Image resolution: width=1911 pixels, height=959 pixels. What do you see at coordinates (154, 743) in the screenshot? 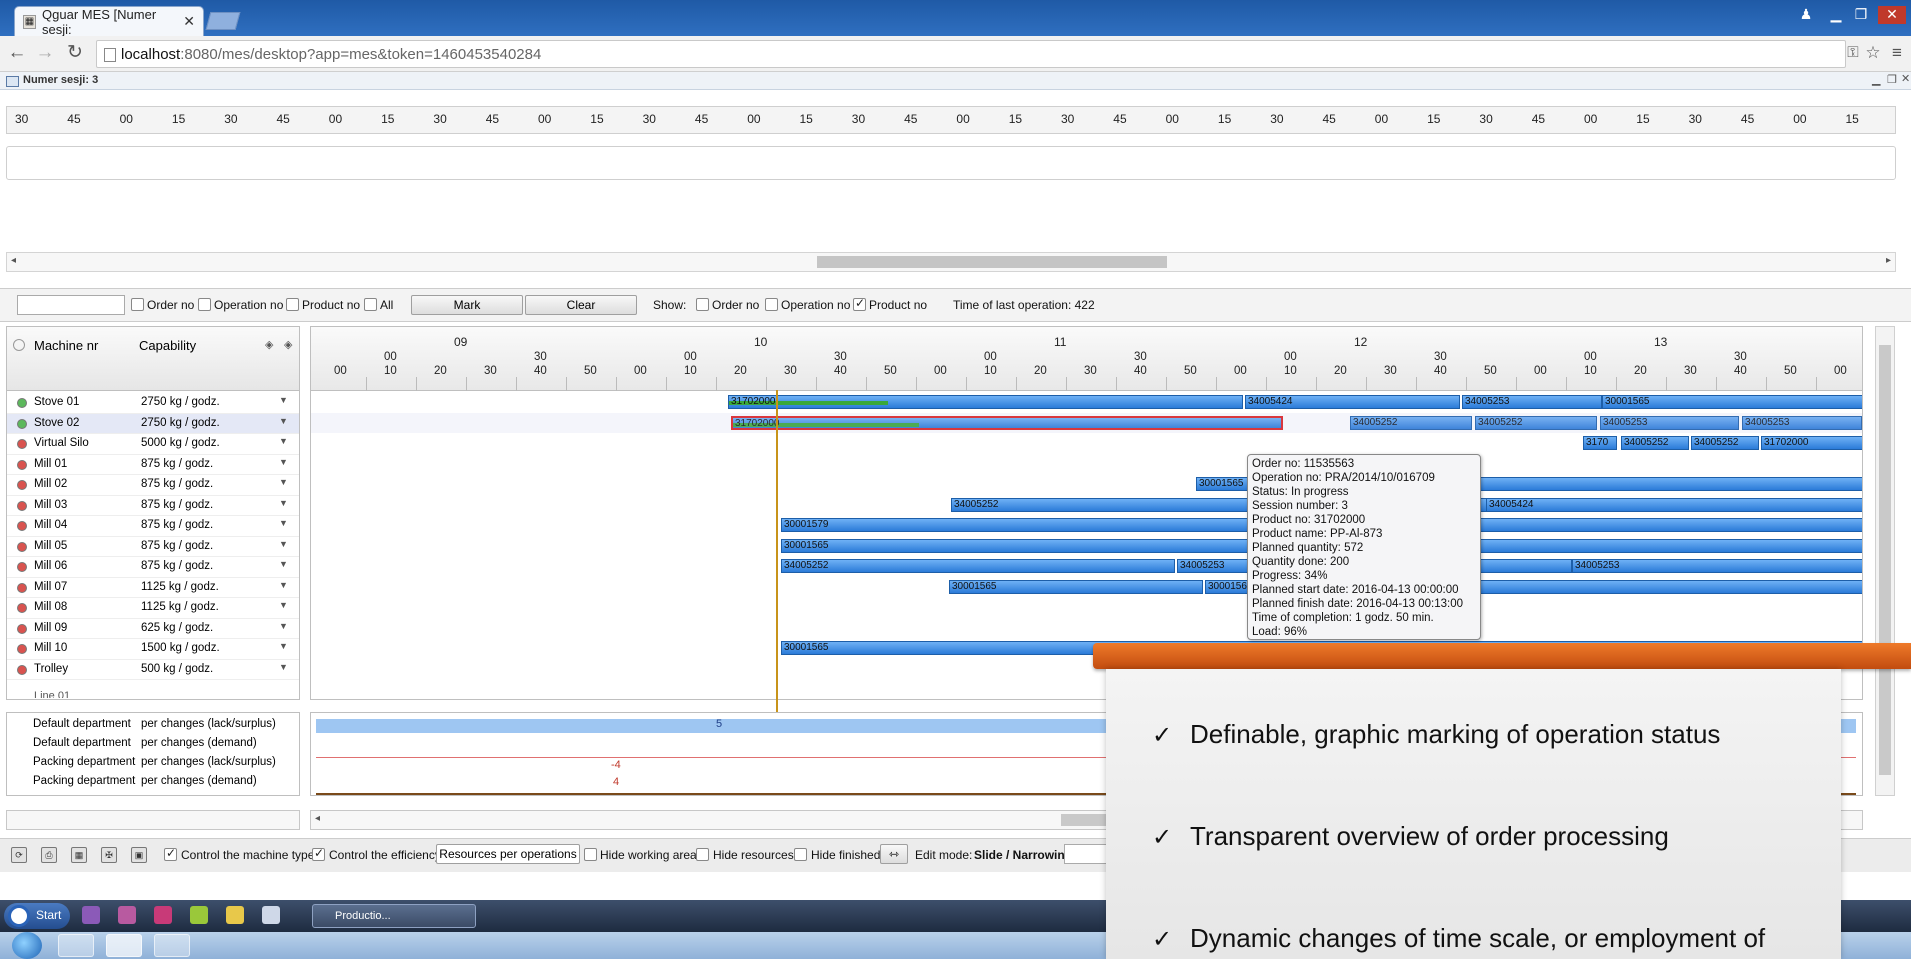
I see `department-row: Default department per changes (demand)` at bounding box center [154, 743].